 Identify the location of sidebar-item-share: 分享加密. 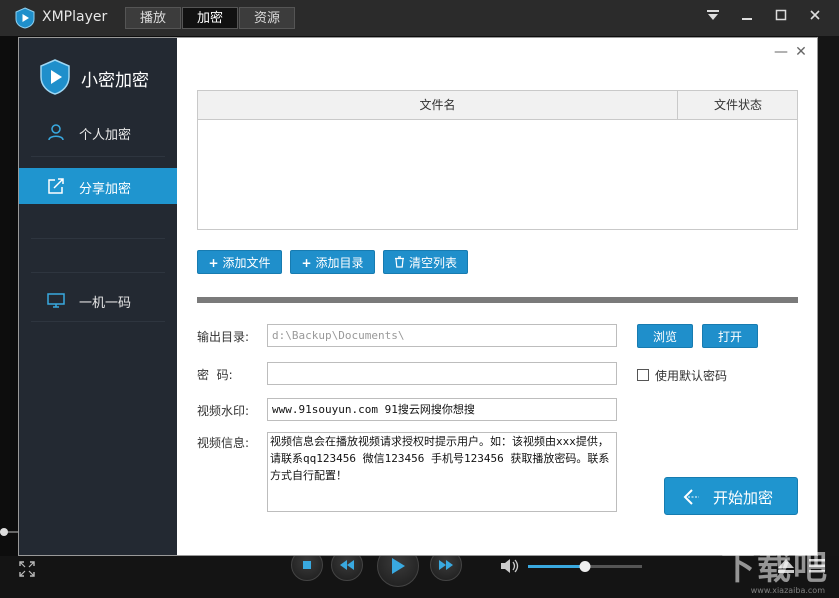
(98, 186).